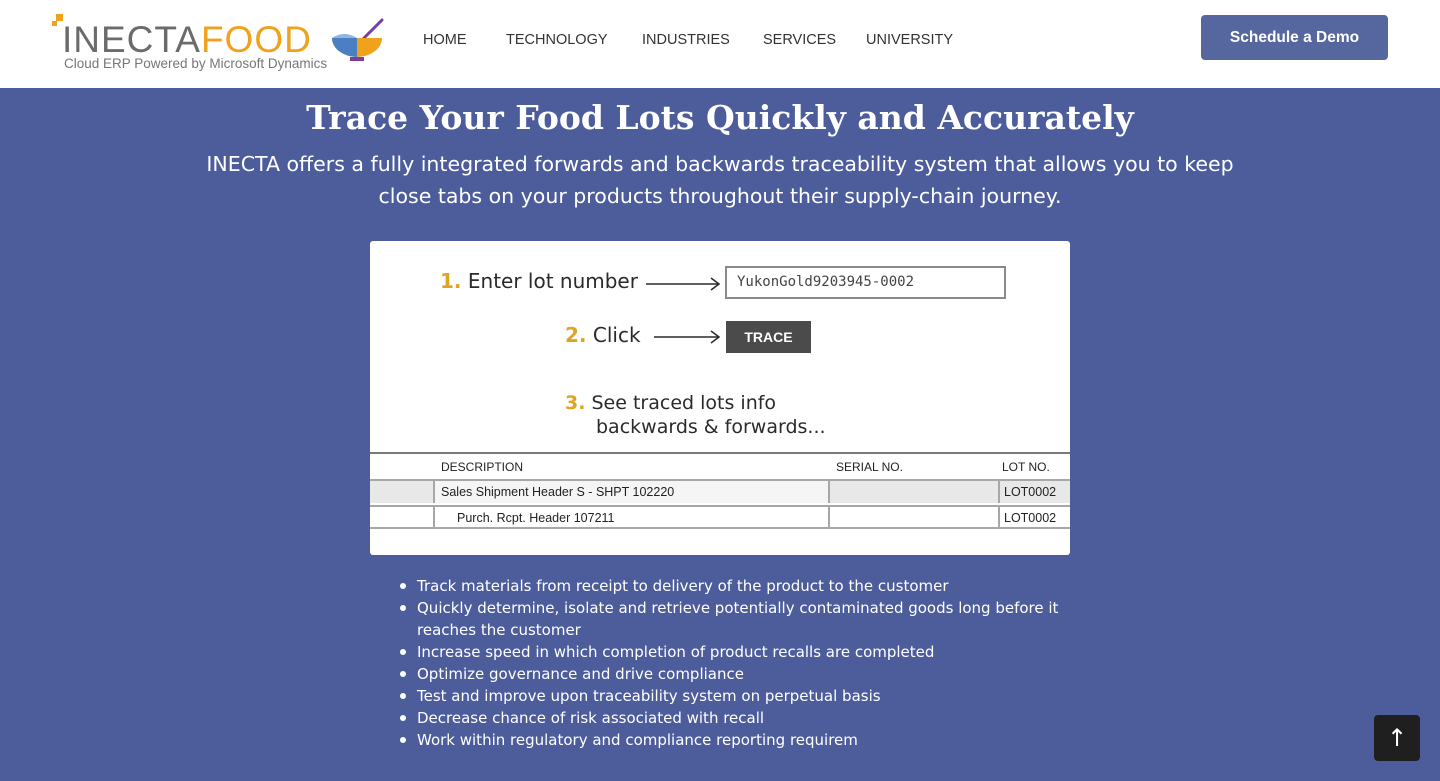 The image size is (1440, 781). What do you see at coordinates (909, 40) in the screenshot?
I see `nav-university: UNIVERSITY` at bounding box center [909, 40].